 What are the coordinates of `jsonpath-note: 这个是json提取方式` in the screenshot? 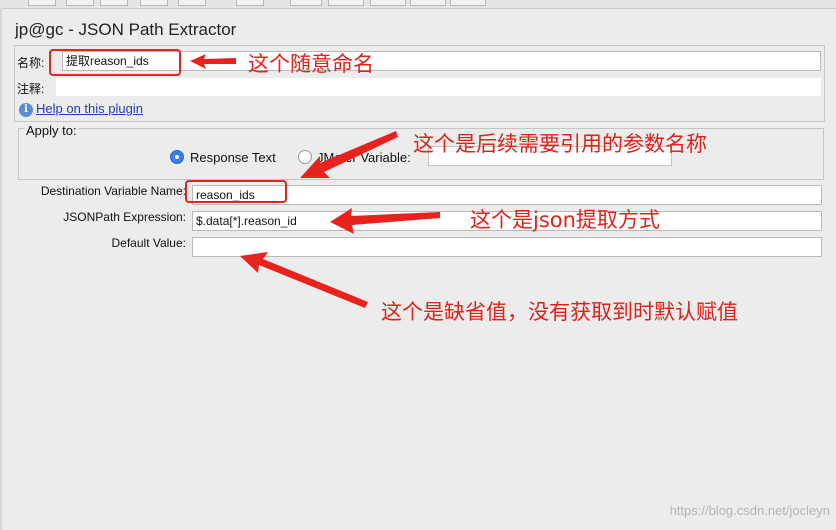 It's located at (565, 220).